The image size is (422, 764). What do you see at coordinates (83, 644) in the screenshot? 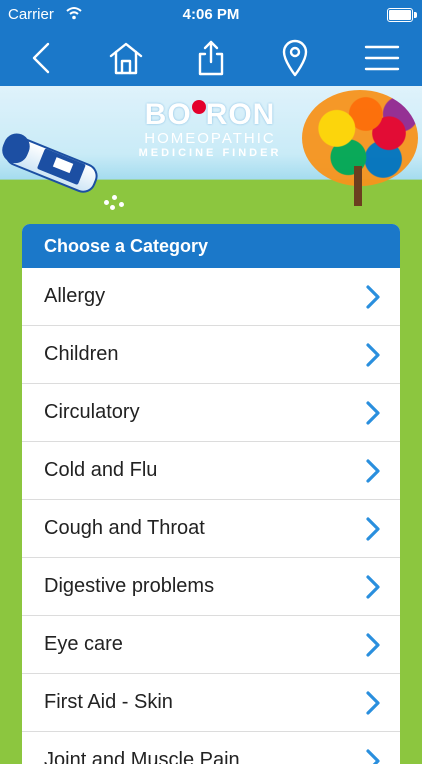
I see `category-label: Eye care` at bounding box center [83, 644].